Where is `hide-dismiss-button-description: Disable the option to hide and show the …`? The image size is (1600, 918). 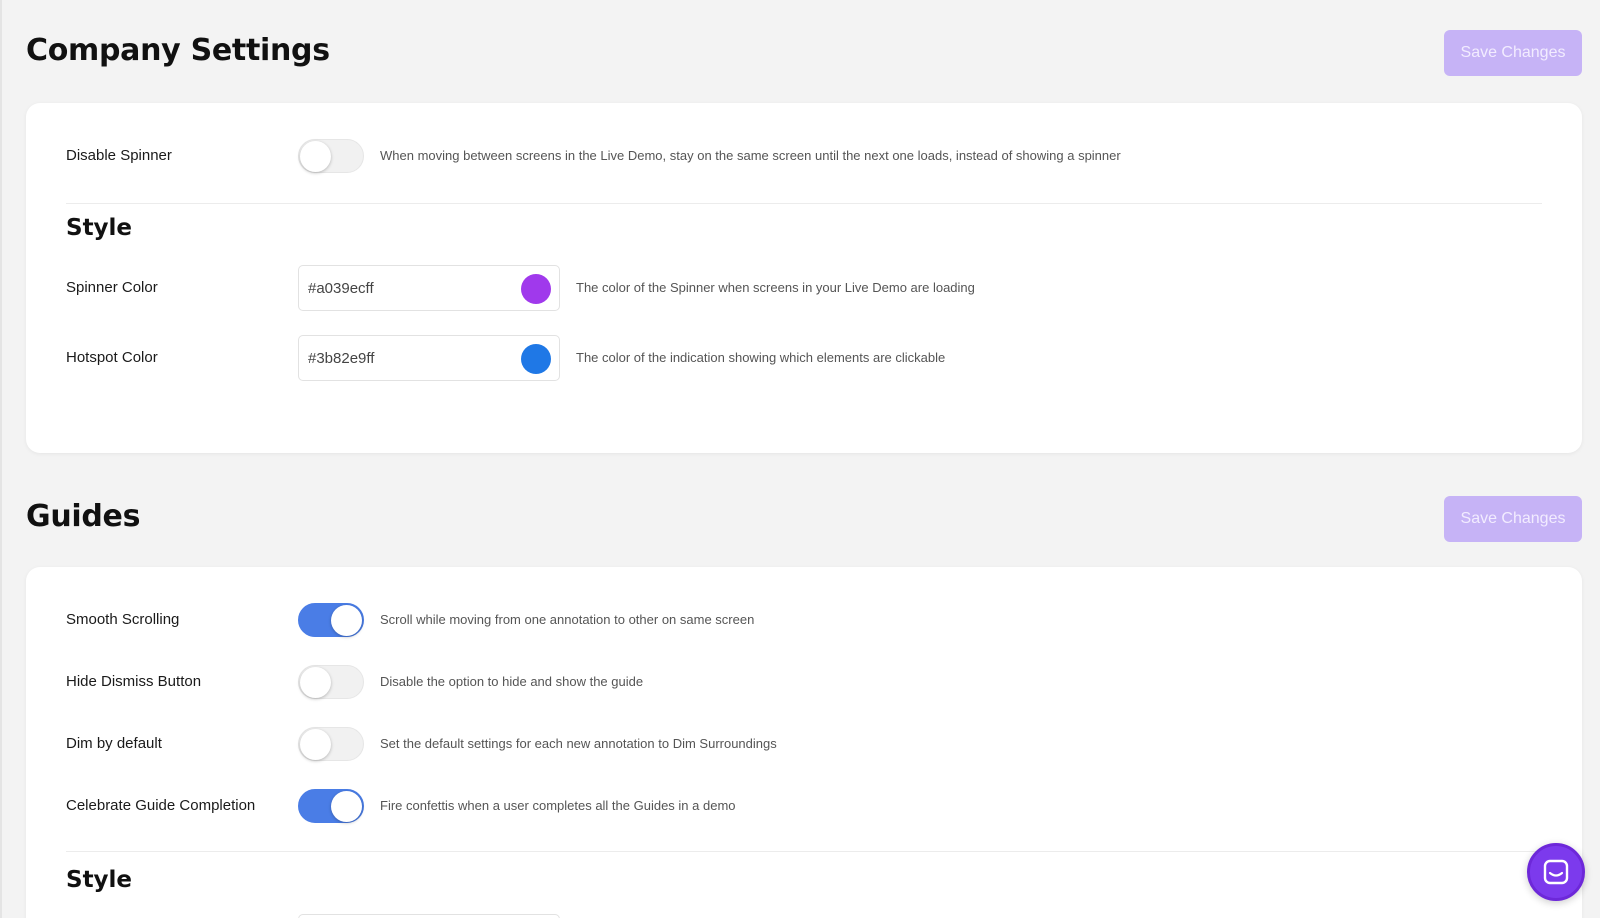 hide-dismiss-button-description: Disable the option to hide and show the … is located at coordinates (512, 681).